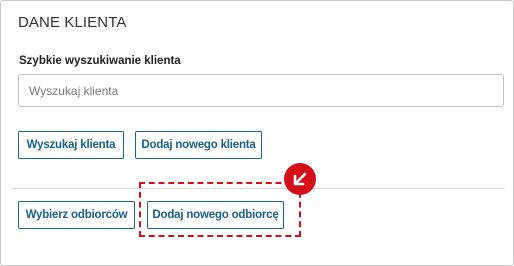 The height and width of the screenshot is (266, 514). Describe the element at coordinates (72, 22) in the screenshot. I see `panel-title: DANE KLIENTA` at that location.